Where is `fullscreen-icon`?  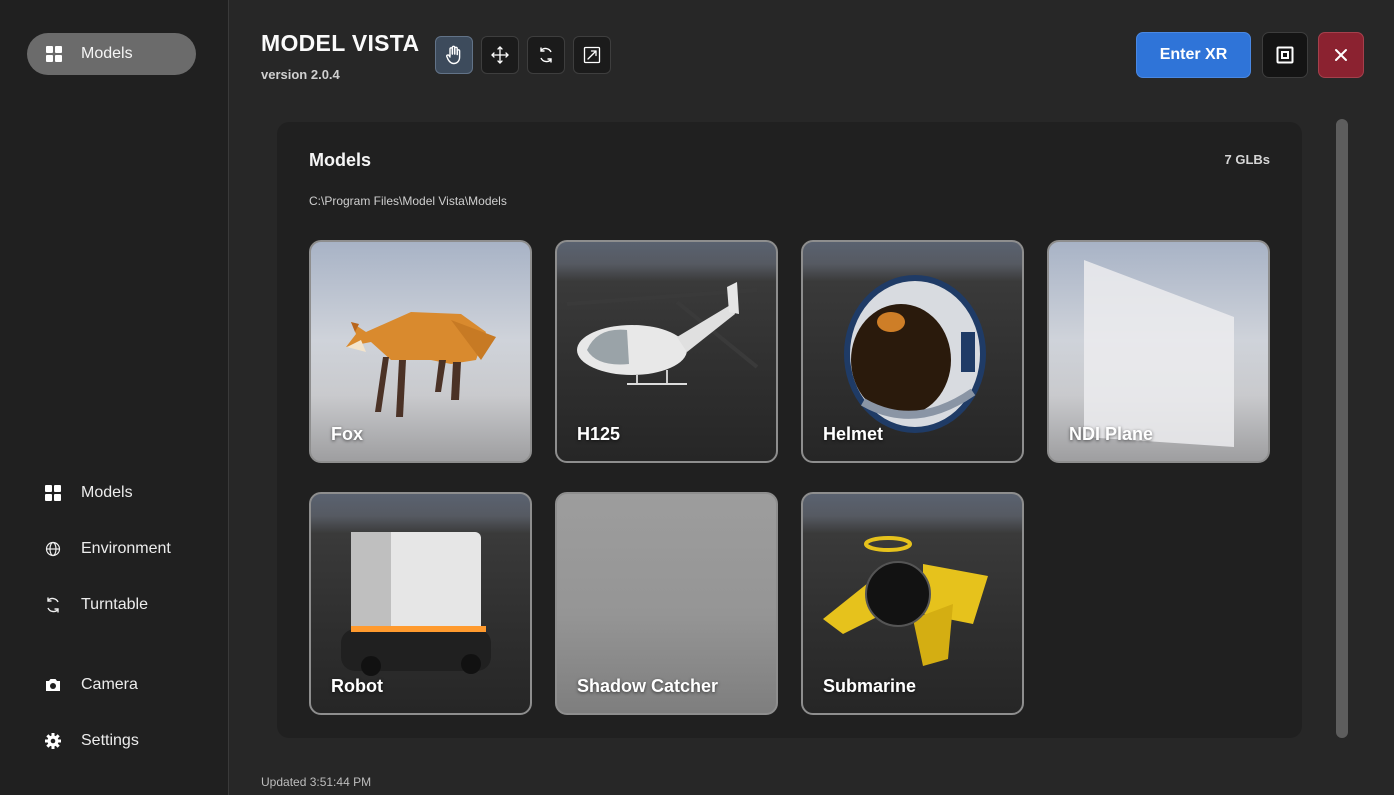
fullscreen-icon is located at coordinates (1285, 55).